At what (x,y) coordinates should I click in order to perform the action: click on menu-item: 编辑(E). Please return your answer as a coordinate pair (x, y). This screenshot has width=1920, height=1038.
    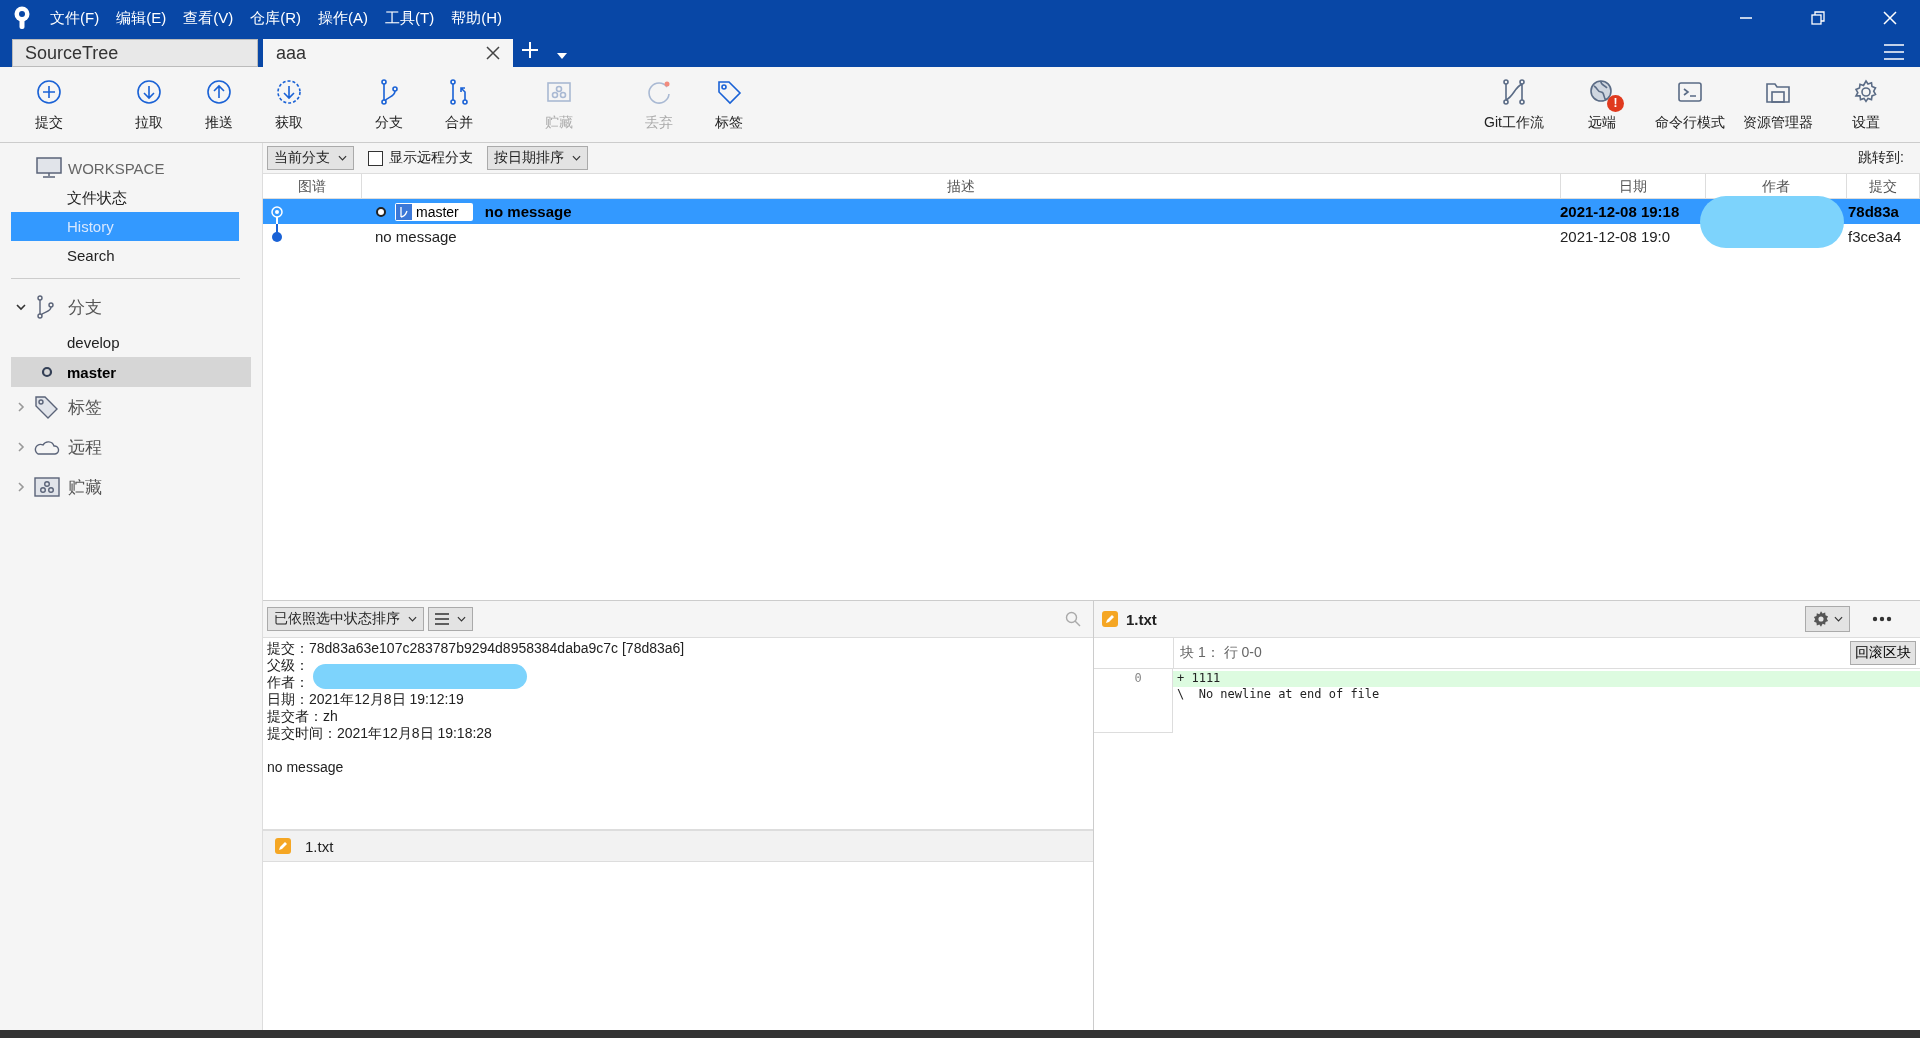
    Looking at the image, I should click on (141, 18).